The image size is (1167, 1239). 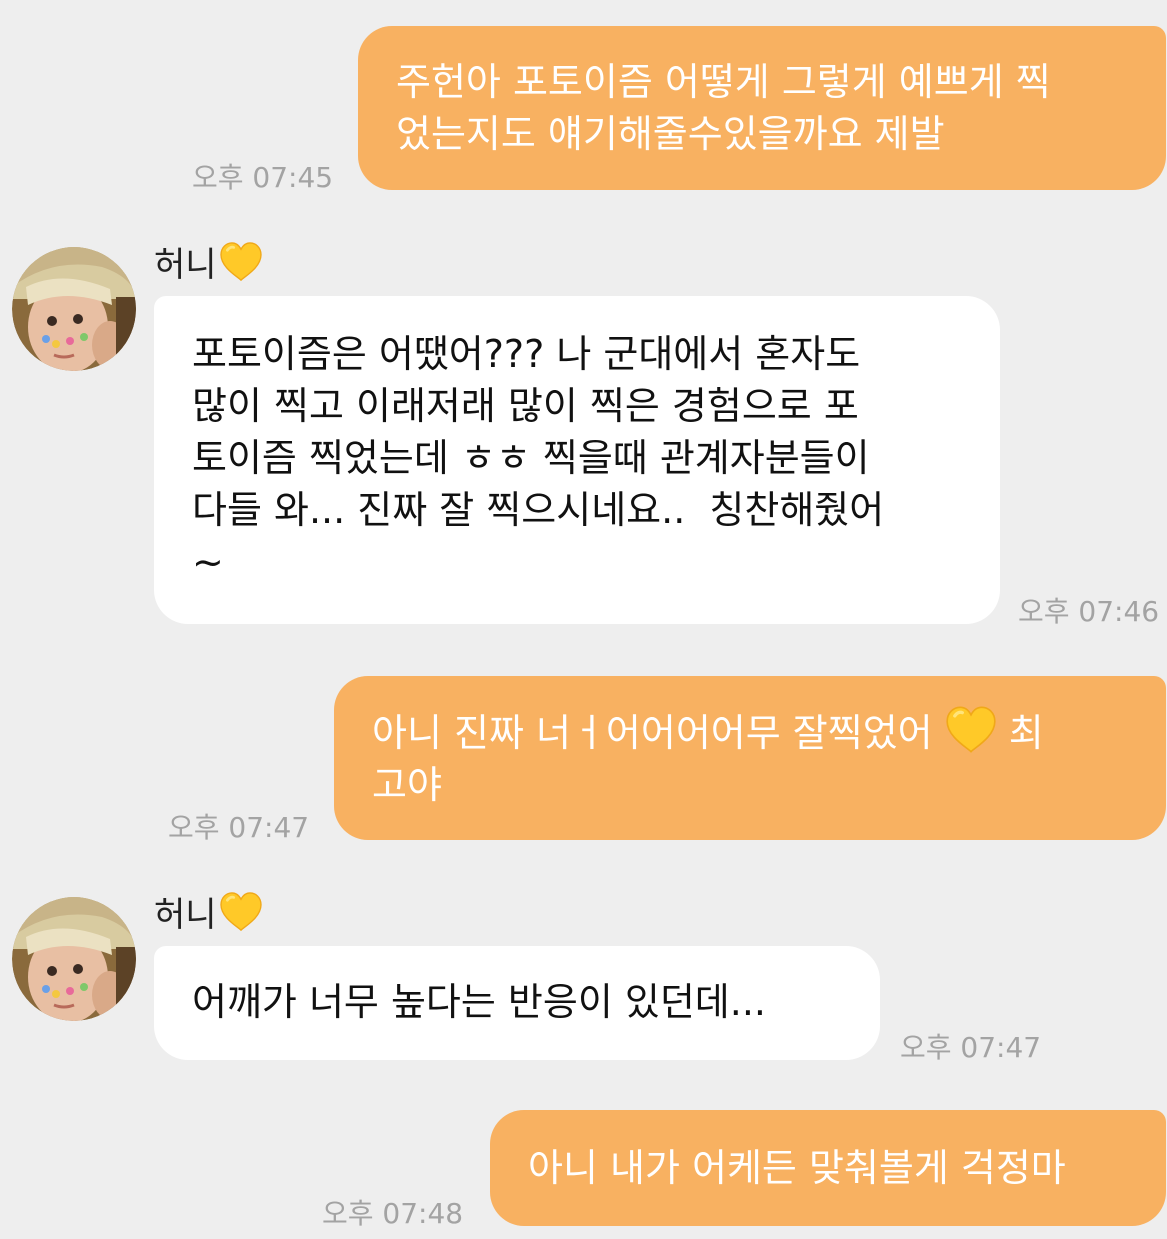 What do you see at coordinates (658, 733) in the screenshot?
I see `message-text: 아니 진짜 너ㅓ어어어어무 잘찍었어` at bounding box center [658, 733].